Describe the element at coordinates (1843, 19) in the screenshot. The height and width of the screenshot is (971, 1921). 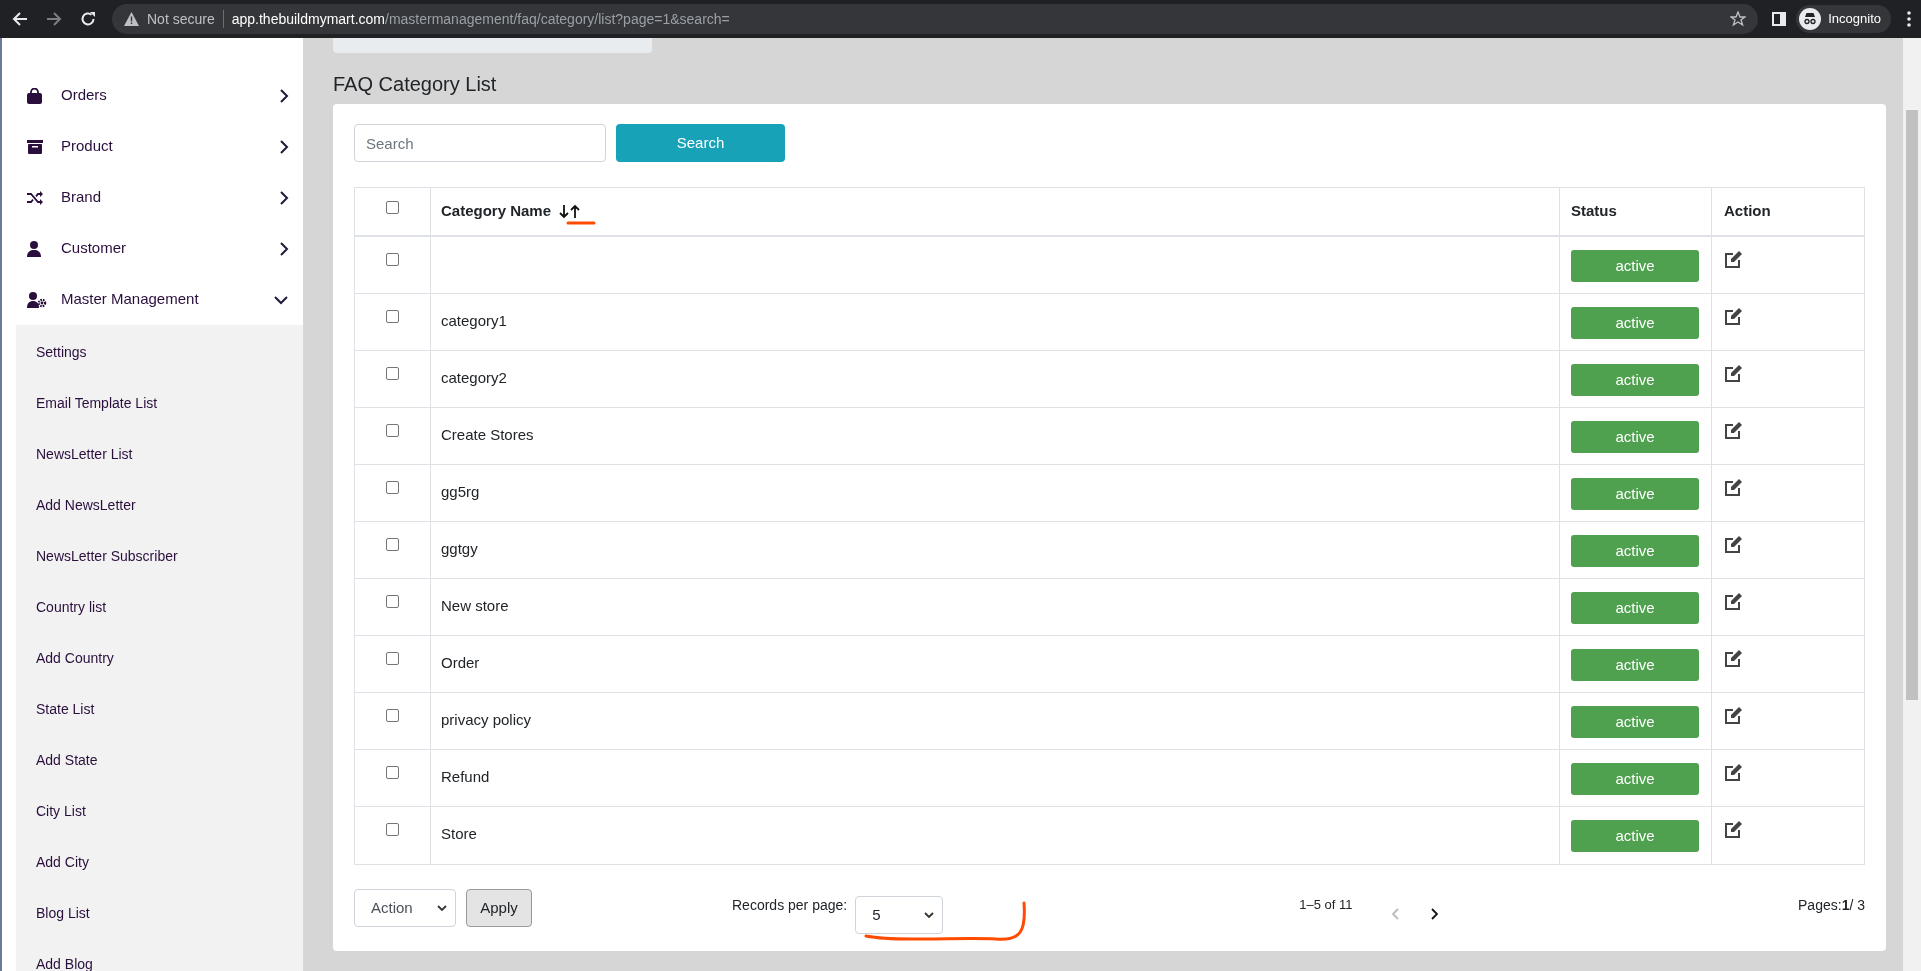
I see `profile-chip: Incognito` at that location.